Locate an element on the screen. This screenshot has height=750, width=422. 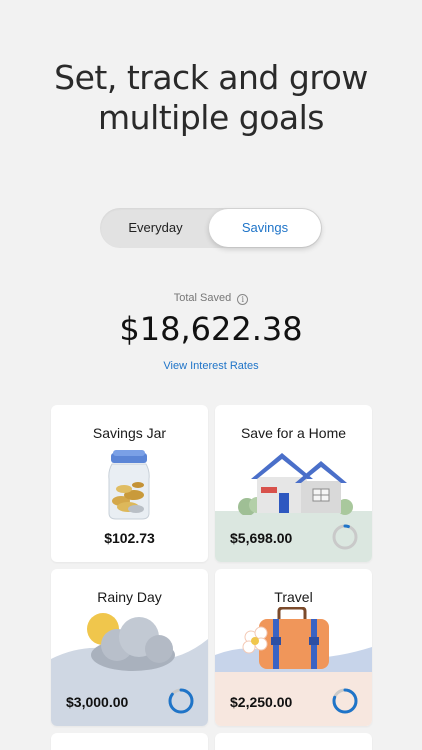
goal-card-savings-jar: Savings Jar $102.73 is located at coordinates (129, 483).